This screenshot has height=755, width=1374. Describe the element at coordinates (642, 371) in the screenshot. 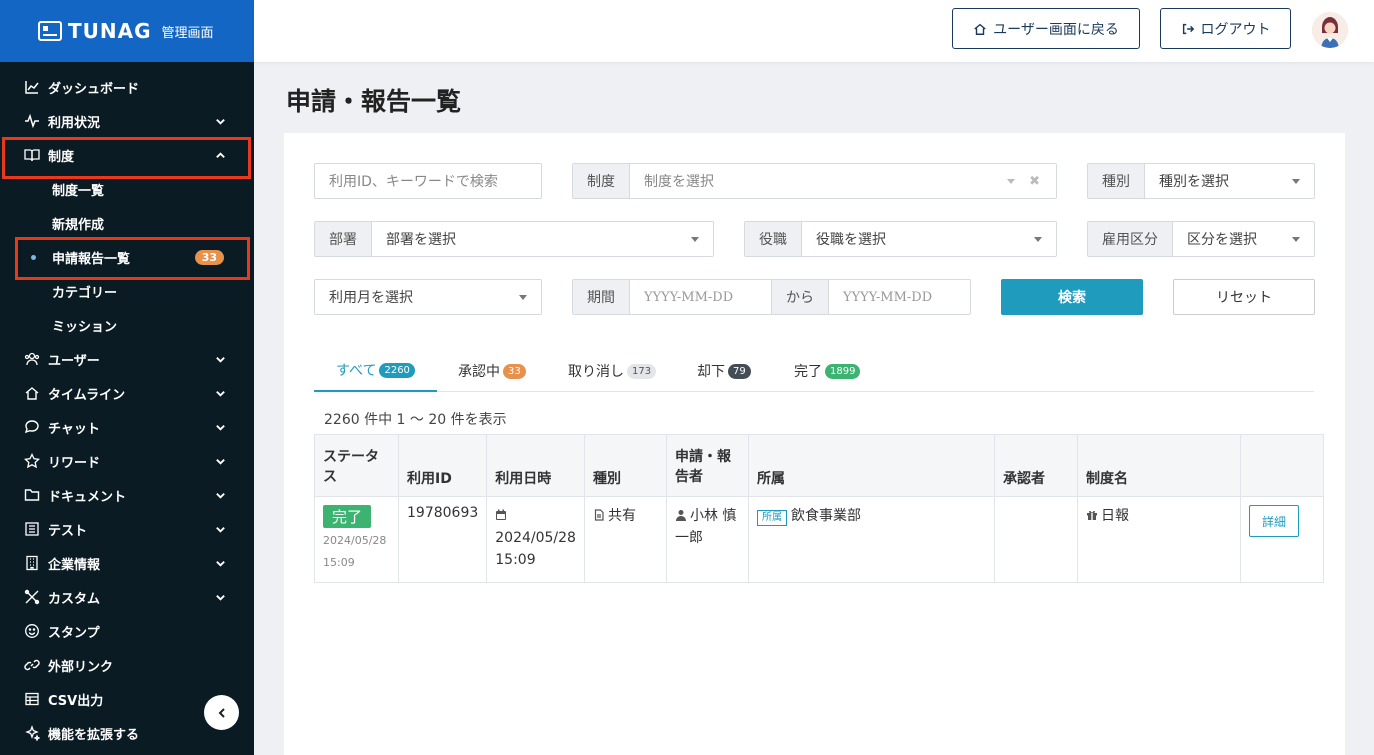

I see `tab-count-badge: 173` at that location.